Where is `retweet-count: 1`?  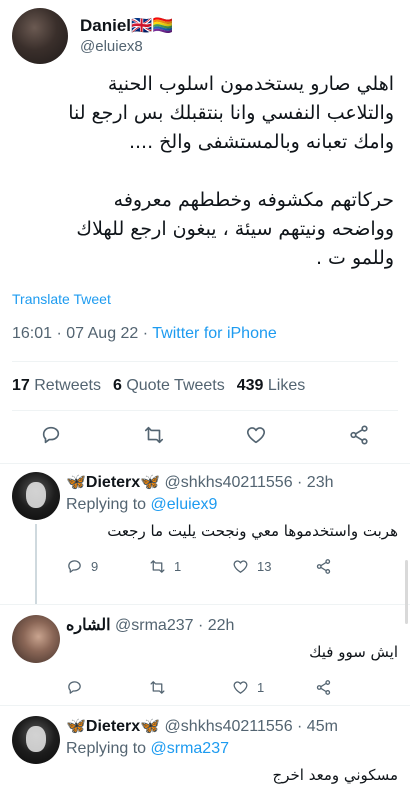
retweet-count: 1 is located at coordinates (178, 566).